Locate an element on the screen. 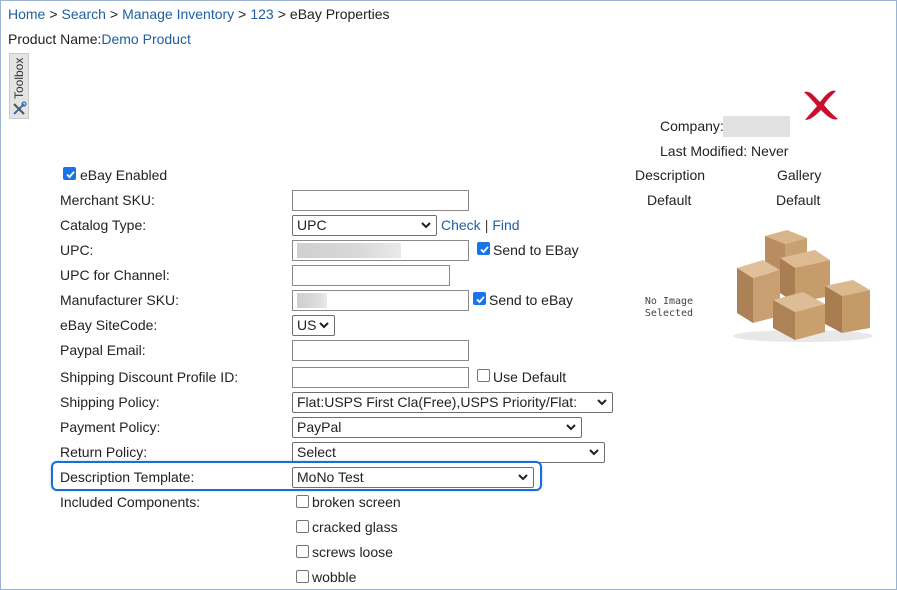 This screenshot has width=897, height=590. close-icon is located at coordinates (820, 105).